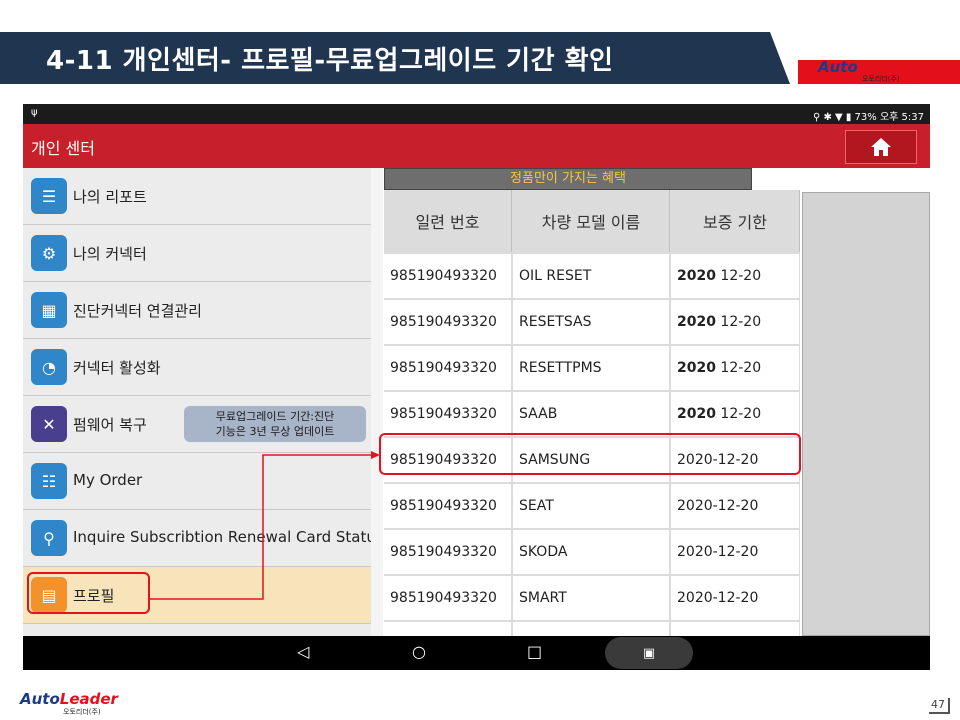 The width and height of the screenshot is (960, 720). I want to click on table-row: 985190493320 SEAT 2020-12-20, so click(592, 506).